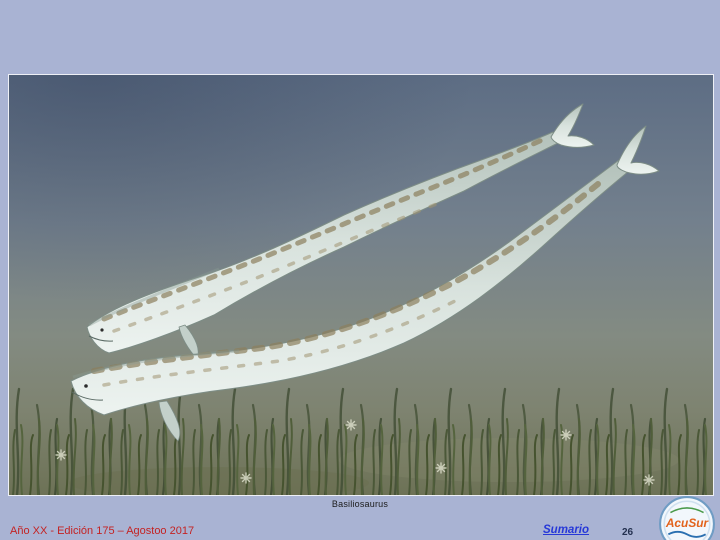 The image size is (720, 540). What do you see at coordinates (628, 532) in the screenshot?
I see `page-number: 26` at bounding box center [628, 532].